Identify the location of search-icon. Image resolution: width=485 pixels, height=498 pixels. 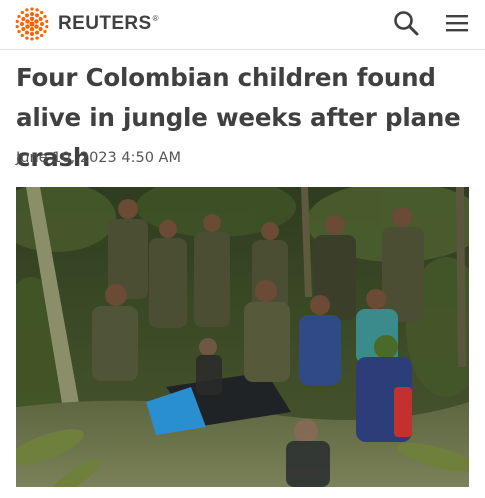
(406, 23).